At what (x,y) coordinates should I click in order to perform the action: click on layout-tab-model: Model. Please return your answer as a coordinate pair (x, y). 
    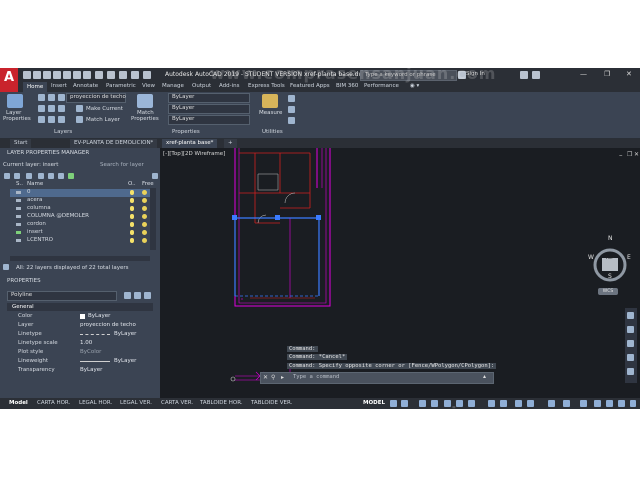
    Looking at the image, I should click on (18, 403).